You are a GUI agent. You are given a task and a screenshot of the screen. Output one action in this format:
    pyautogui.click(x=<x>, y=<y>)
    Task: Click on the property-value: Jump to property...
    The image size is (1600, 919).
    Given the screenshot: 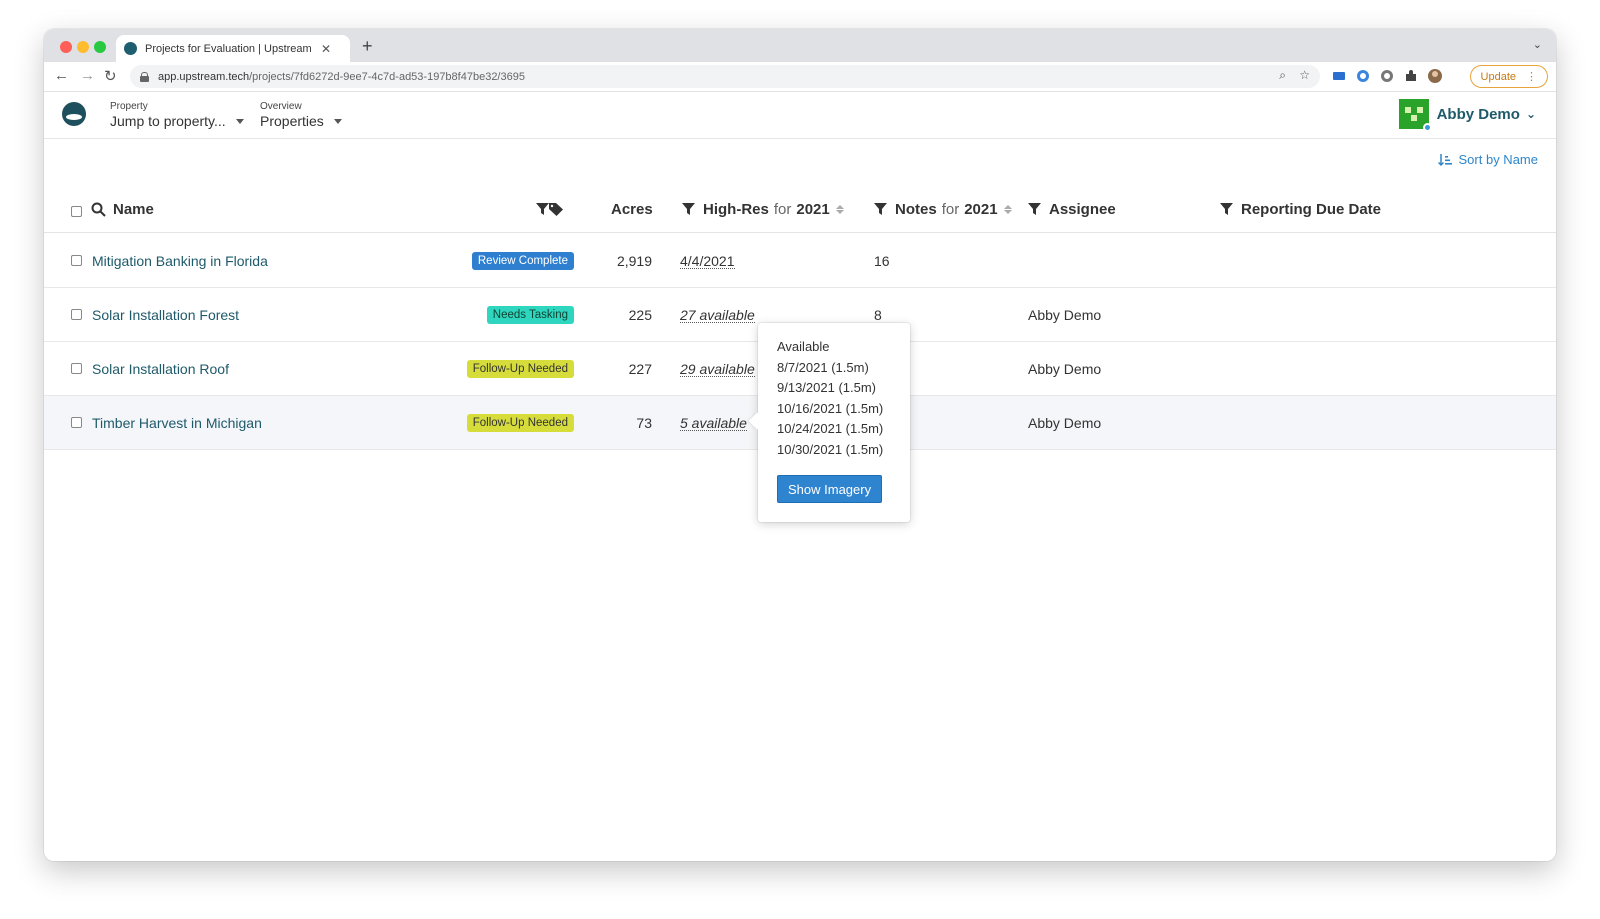 What is the action you would take?
    pyautogui.click(x=168, y=121)
    